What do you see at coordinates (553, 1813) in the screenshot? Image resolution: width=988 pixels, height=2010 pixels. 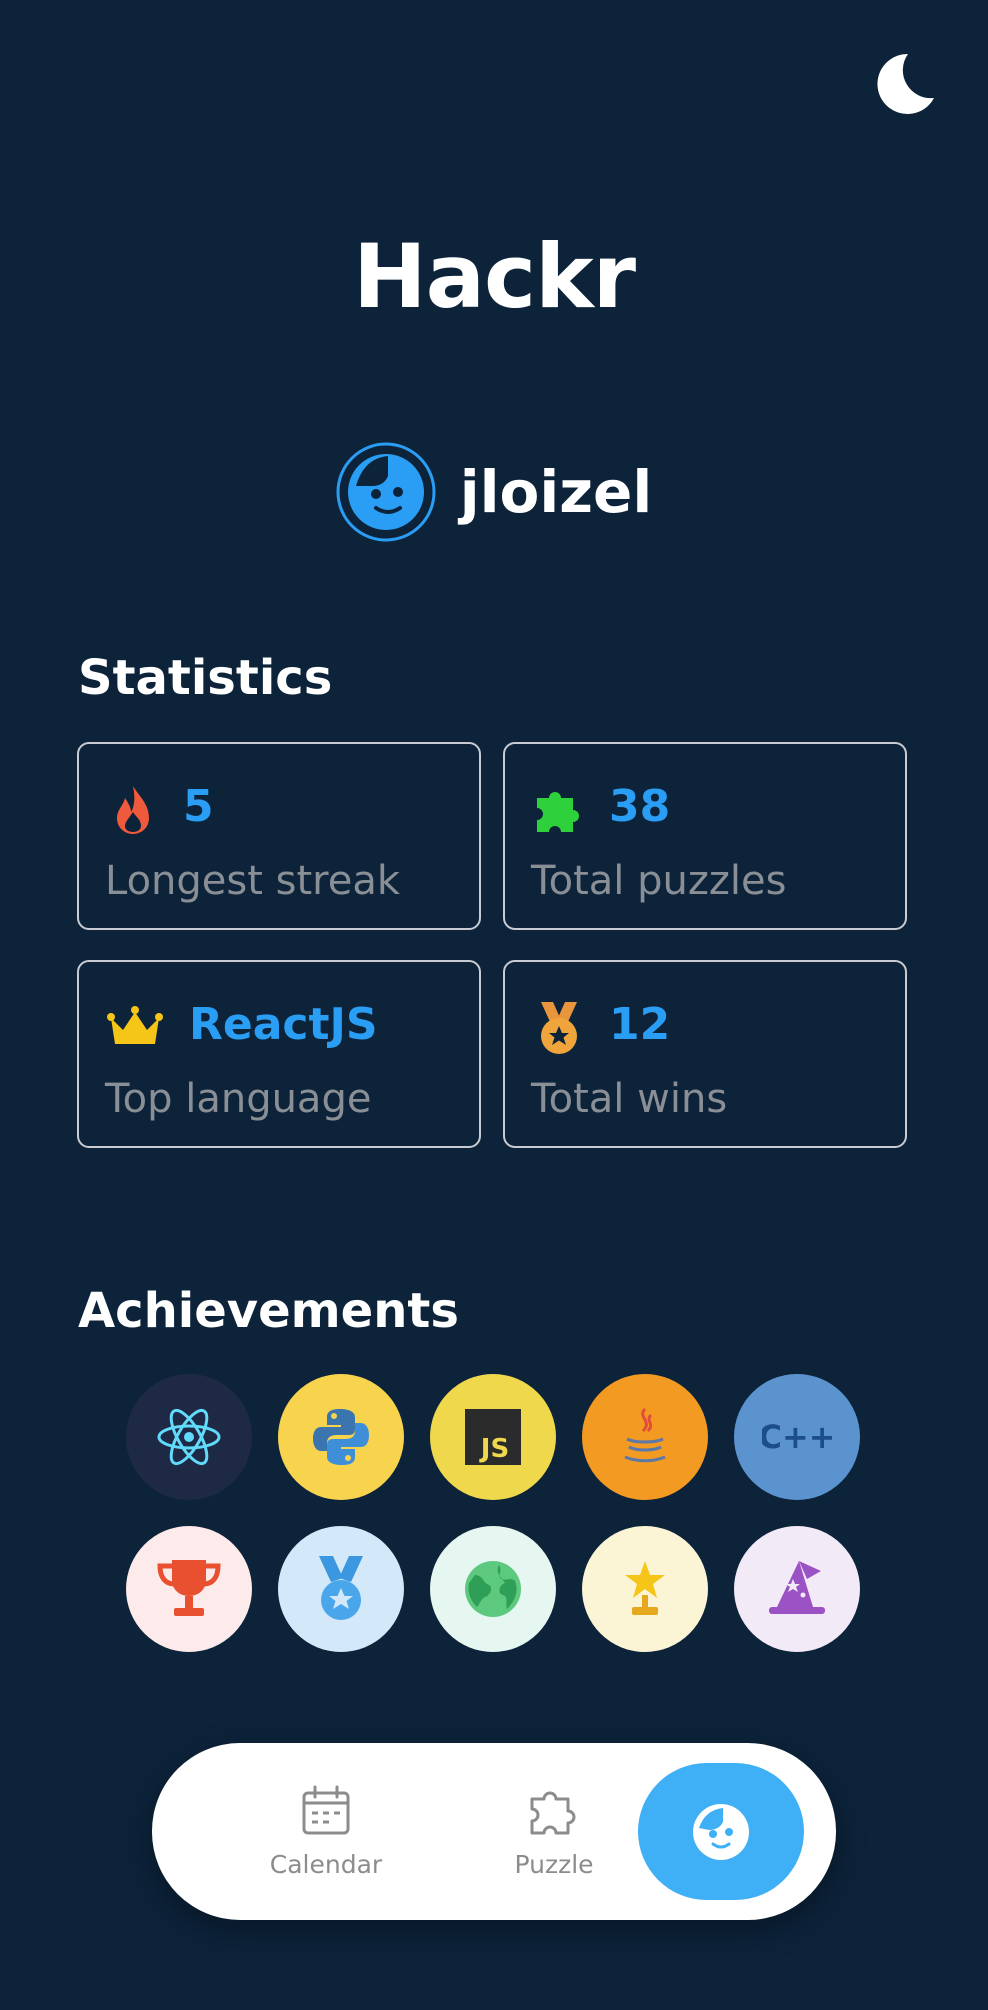 I see `puzzle-icon` at bounding box center [553, 1813].